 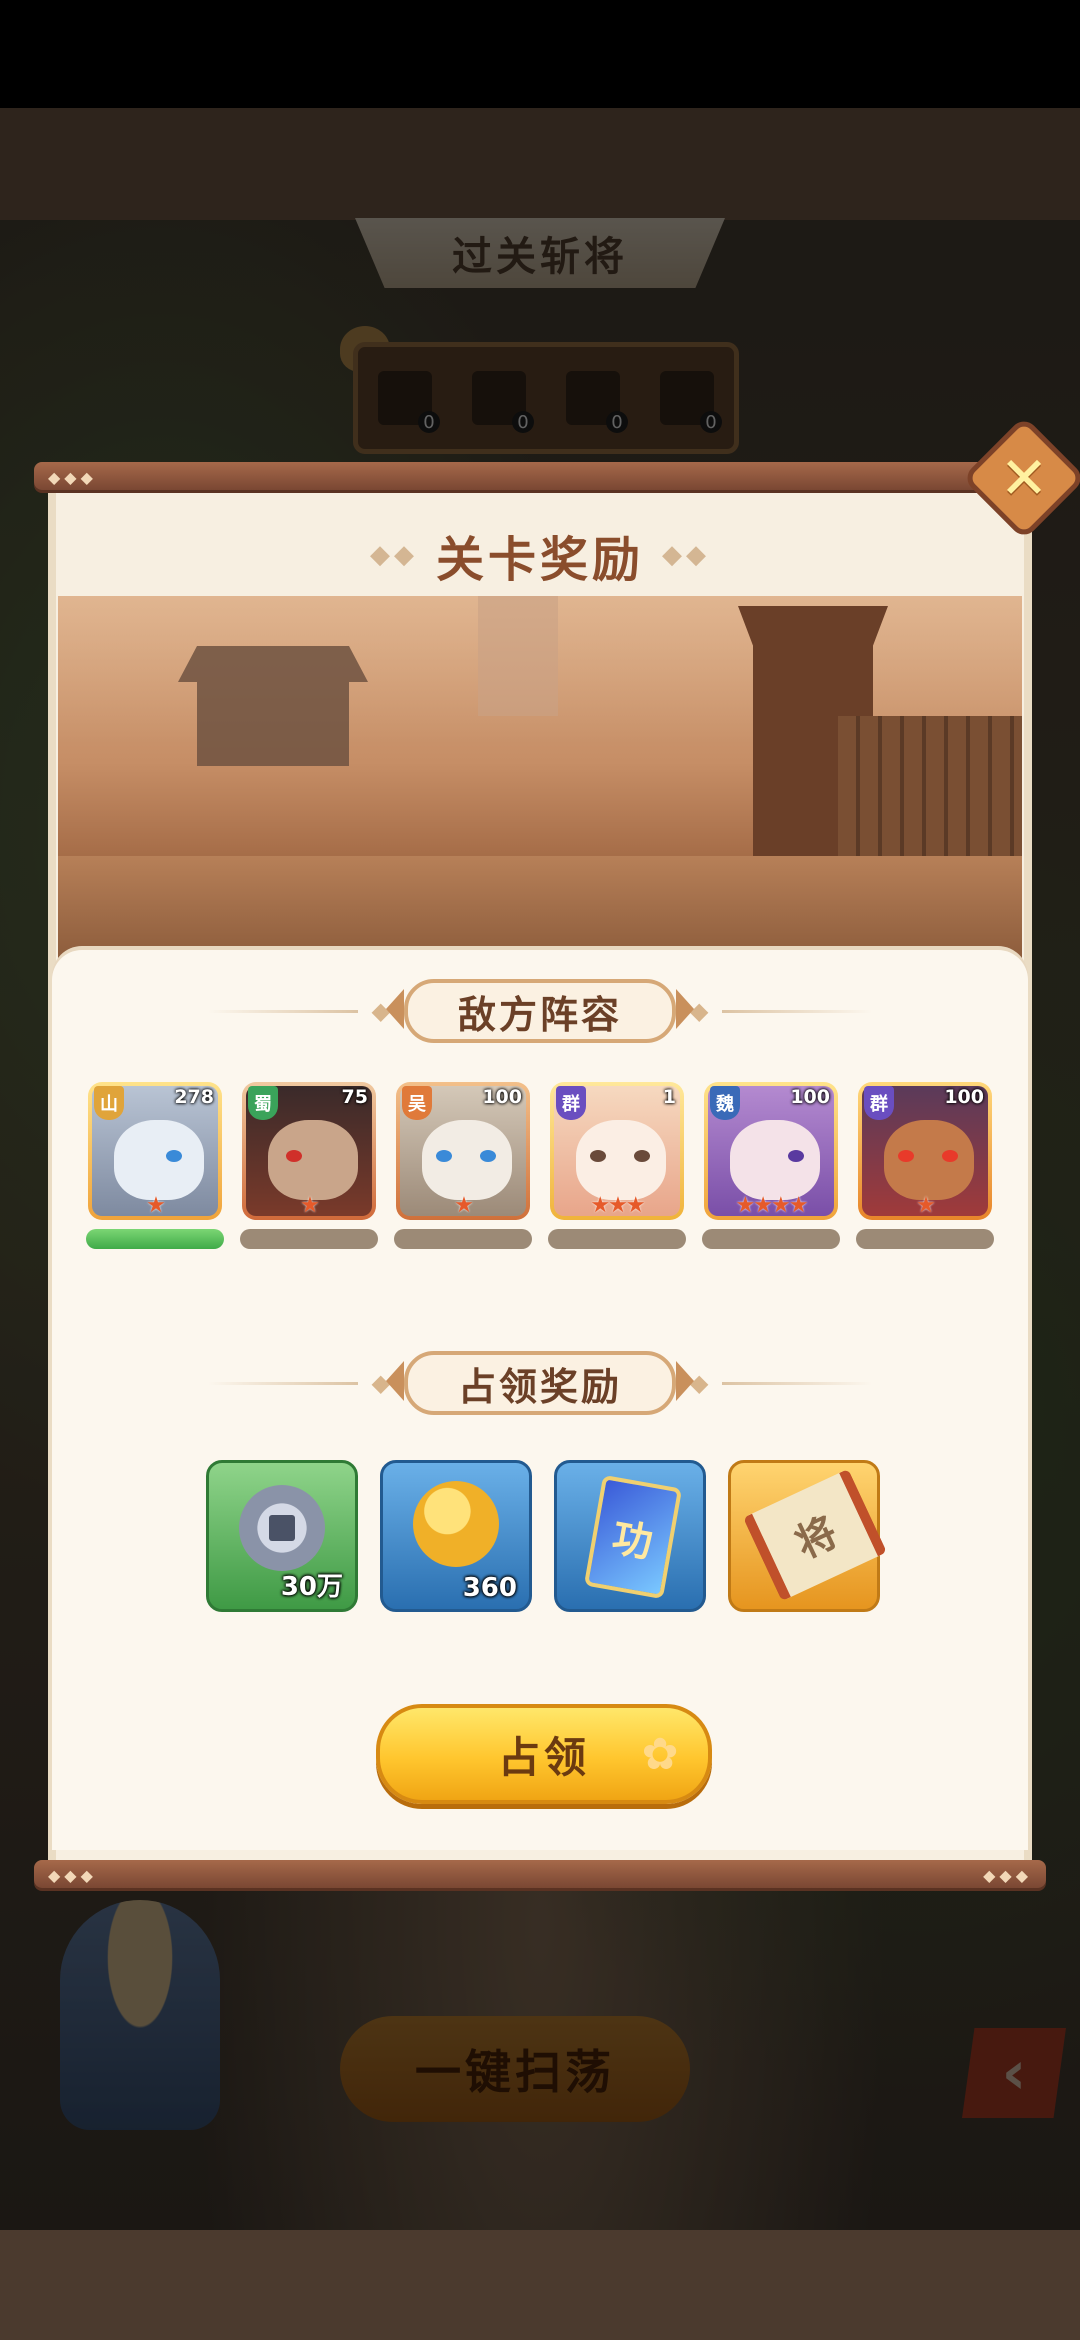 I want to click on coin-hole, so click(x=282, y=1528).